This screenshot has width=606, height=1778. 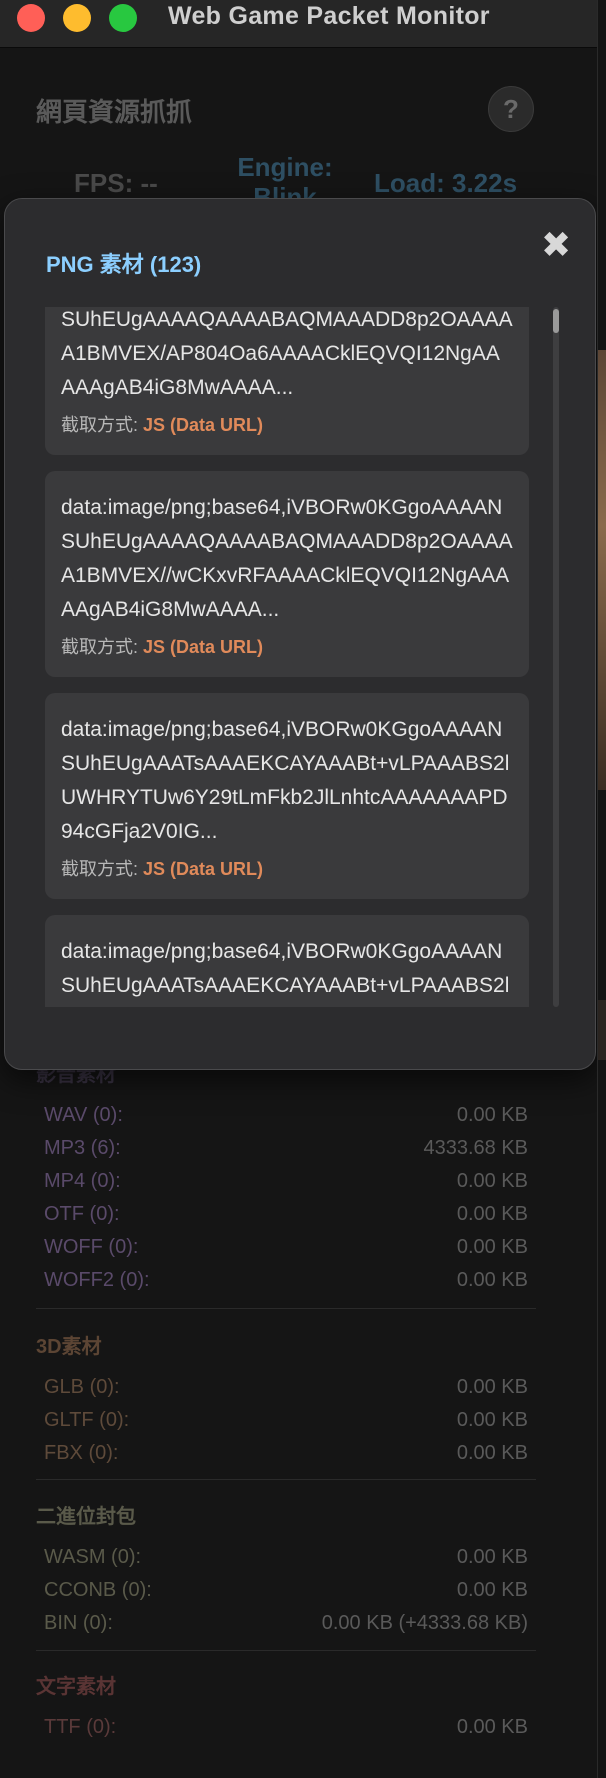 What do you see at coordinates (98, 1590) in the screenshot?
I see `resource-type: CCONB (0):` at bounding box center [98, 1590].